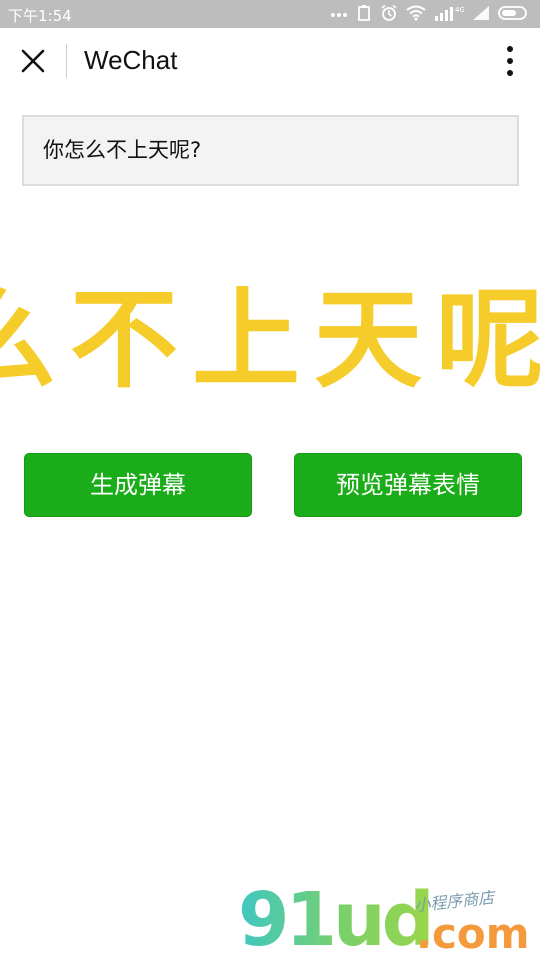 The width and height of the screenshot is (540, 963). I want to click on signal-icon, so click(481, 15).